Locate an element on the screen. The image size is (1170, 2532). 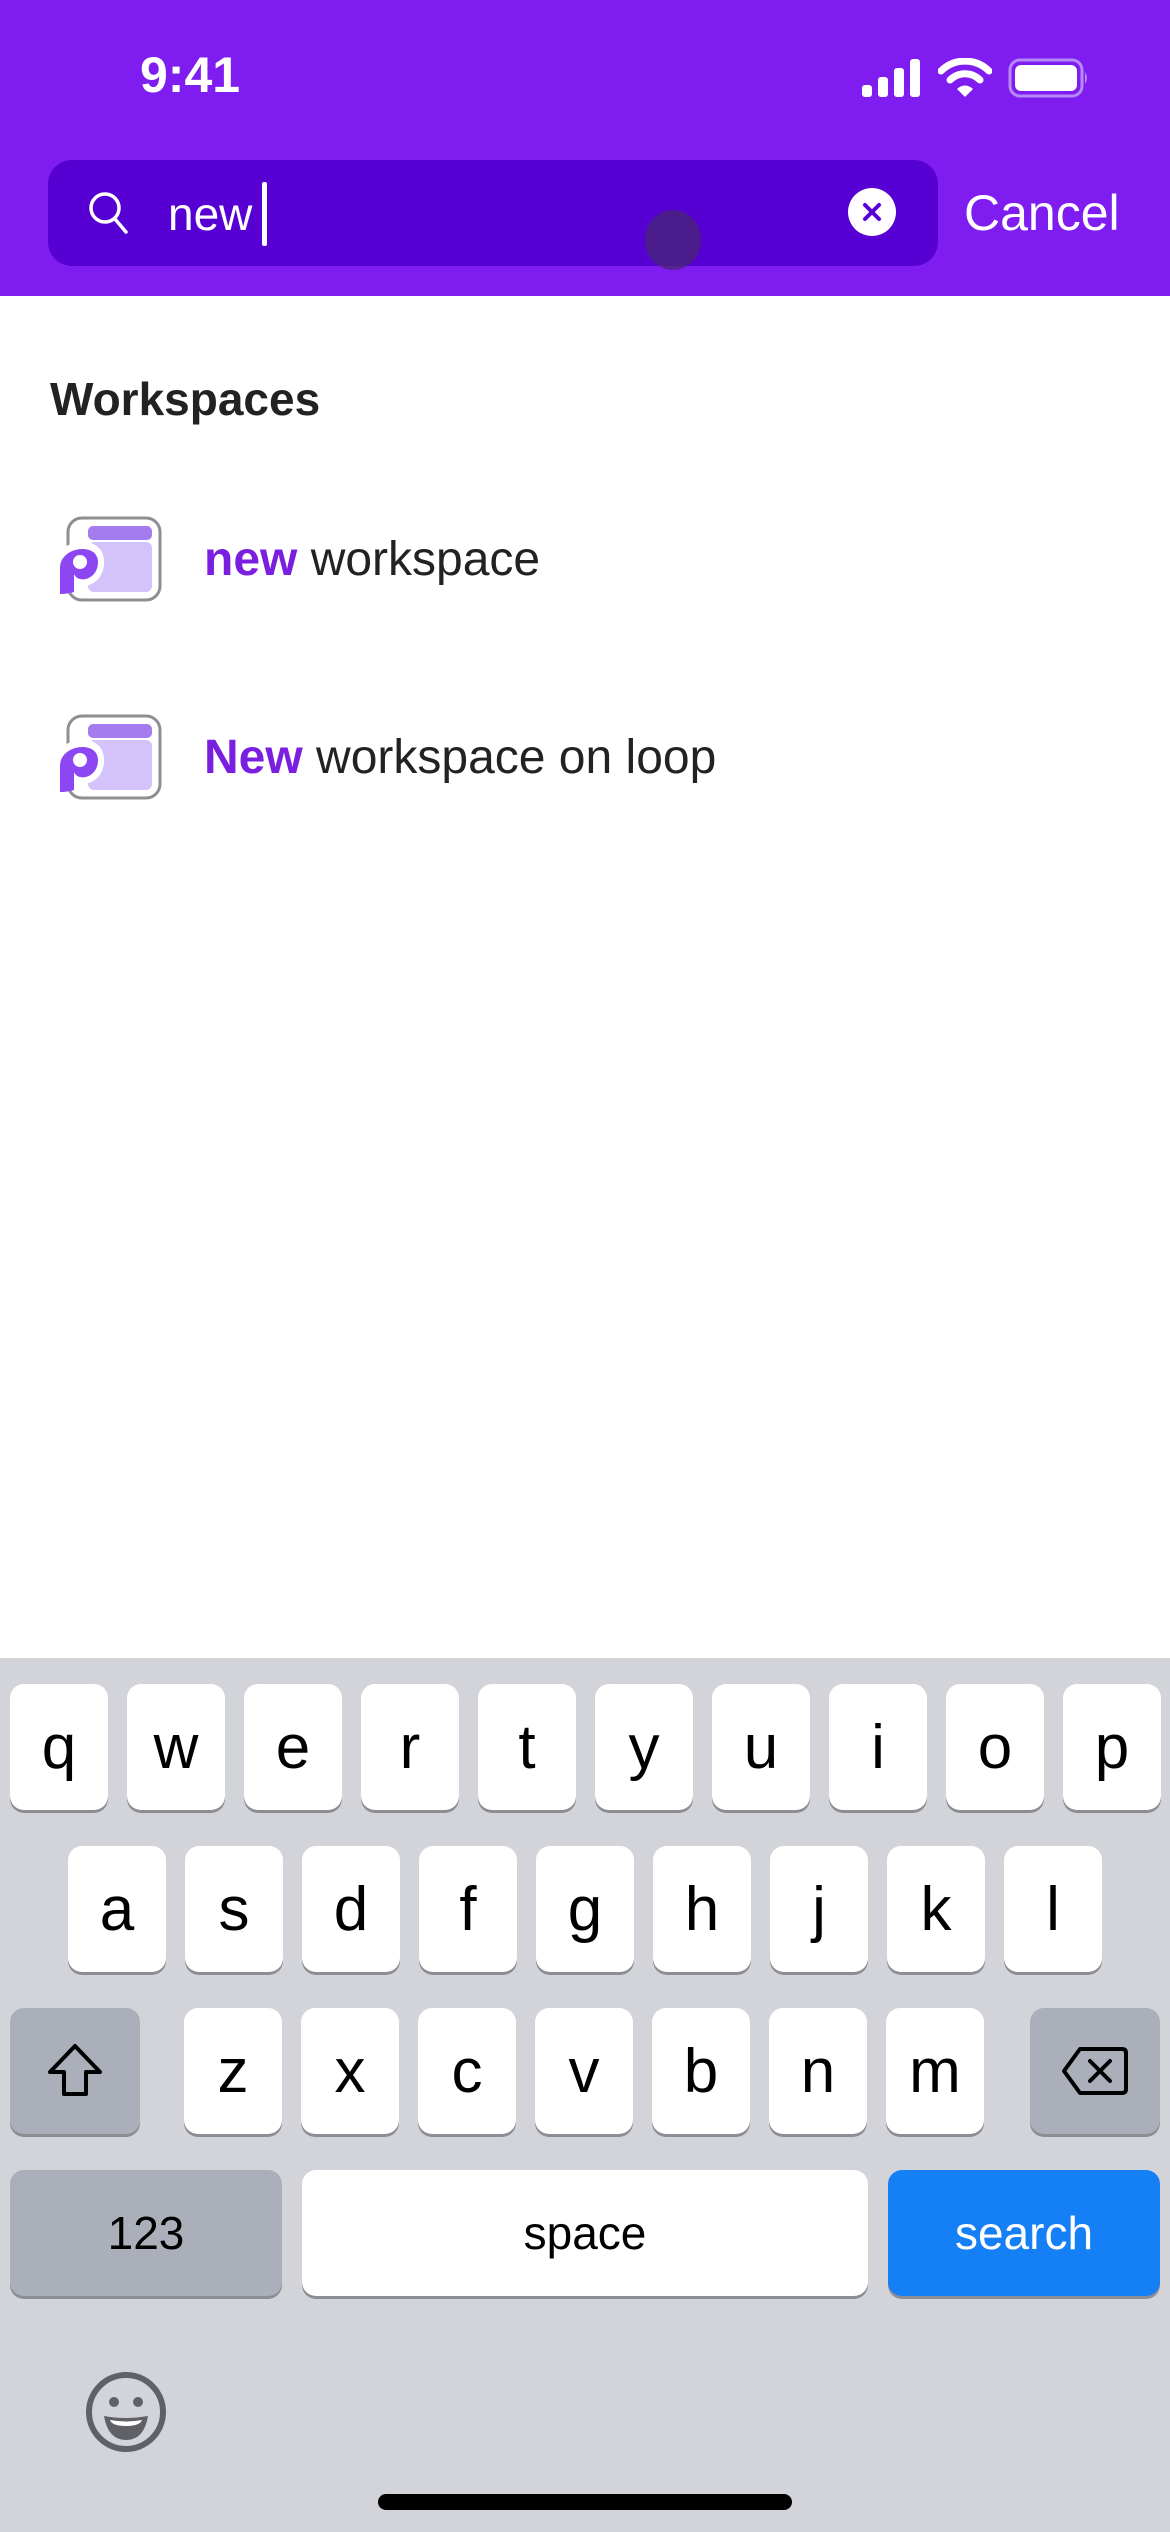
key-j: j is located at coordinates (819, 1909).